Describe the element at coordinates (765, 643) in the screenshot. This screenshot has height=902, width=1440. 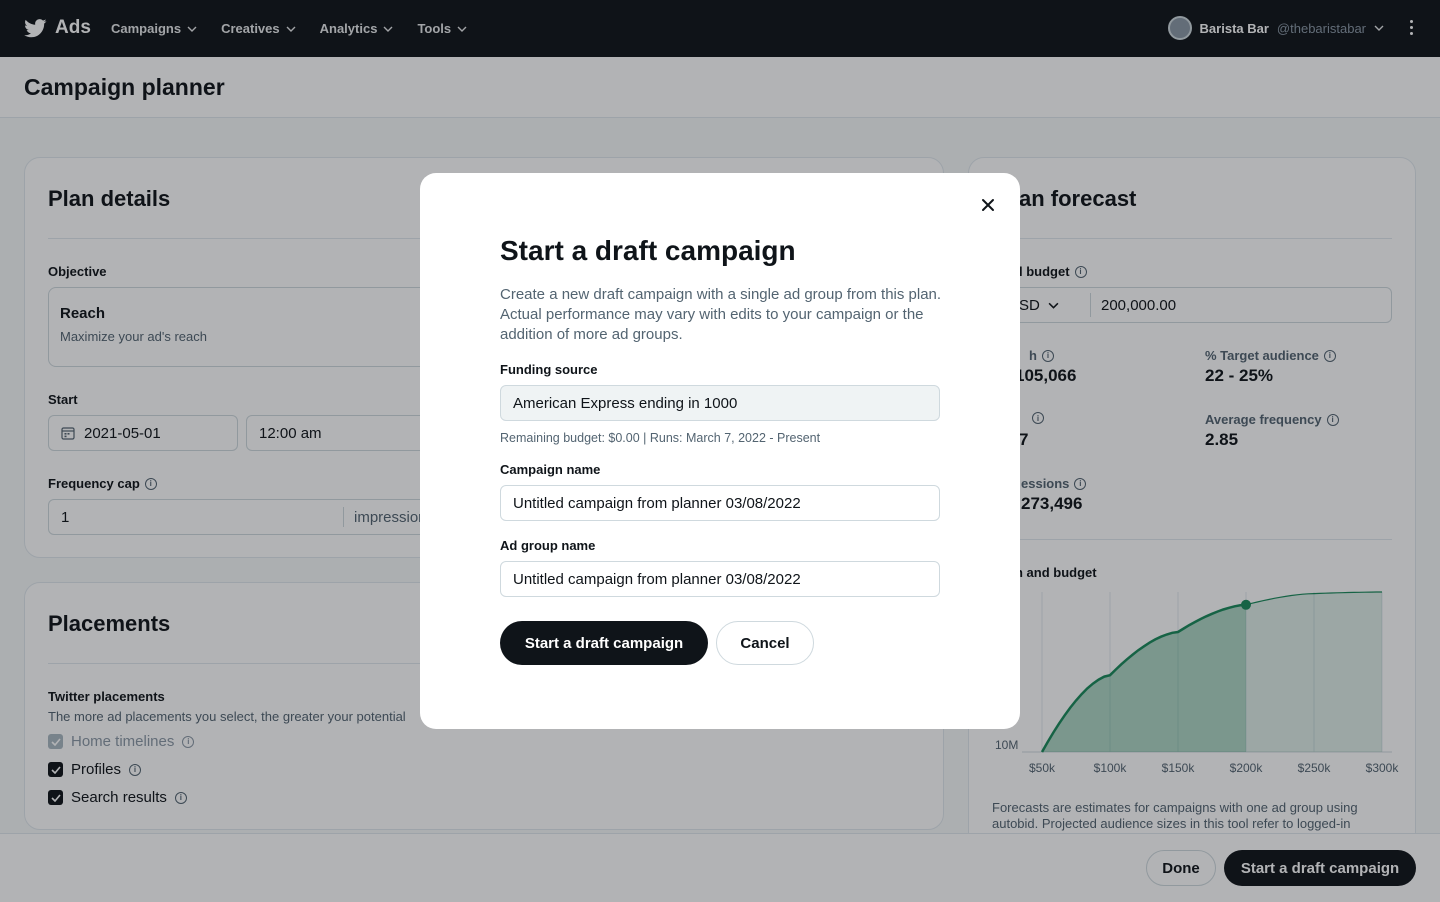
I see `cancel-button: Cancel` at that location.